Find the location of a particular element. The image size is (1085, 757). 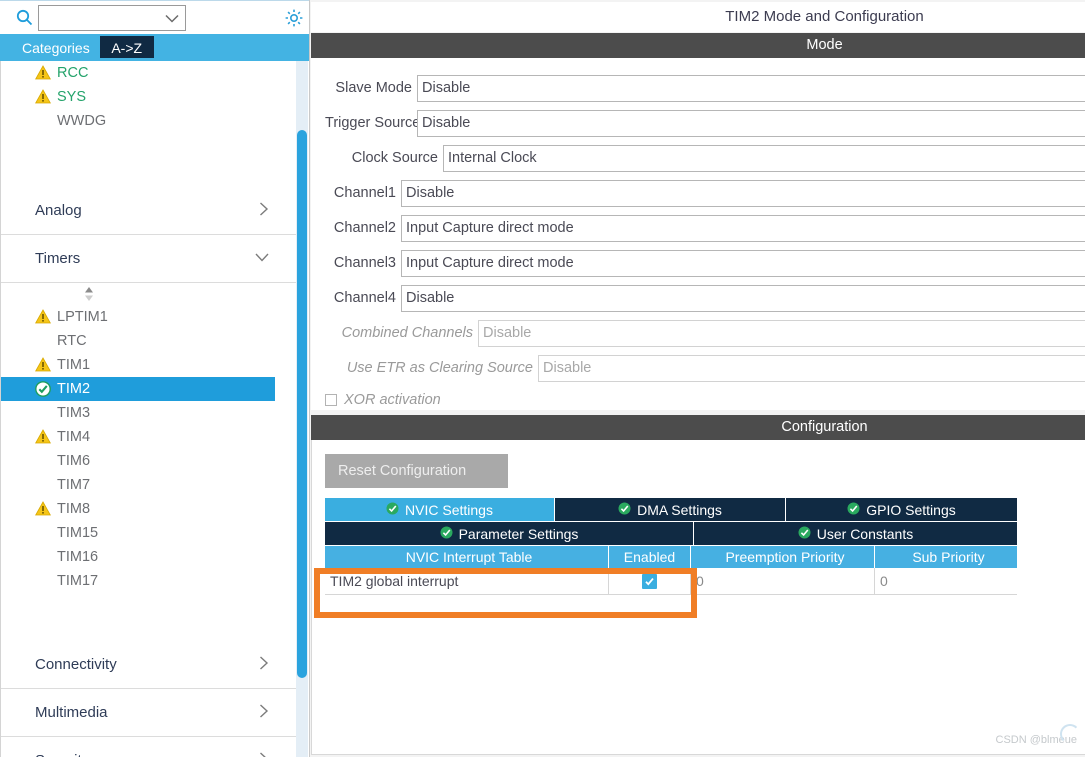

row-combined-channels: Combined Channels Disable is located at coordinates (705, 333).